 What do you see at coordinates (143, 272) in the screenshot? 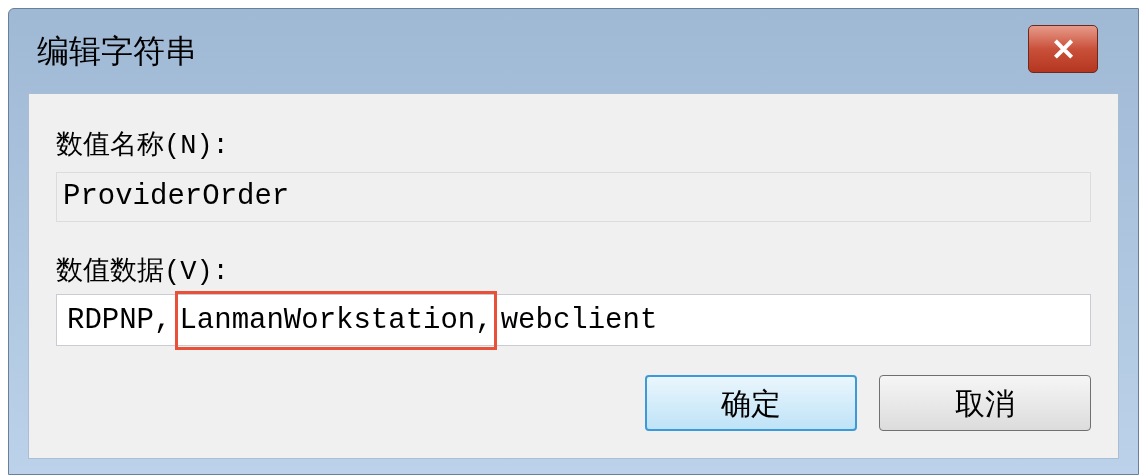
I see `field-label: 数值数据(V):` at bounding box center [143, 272].